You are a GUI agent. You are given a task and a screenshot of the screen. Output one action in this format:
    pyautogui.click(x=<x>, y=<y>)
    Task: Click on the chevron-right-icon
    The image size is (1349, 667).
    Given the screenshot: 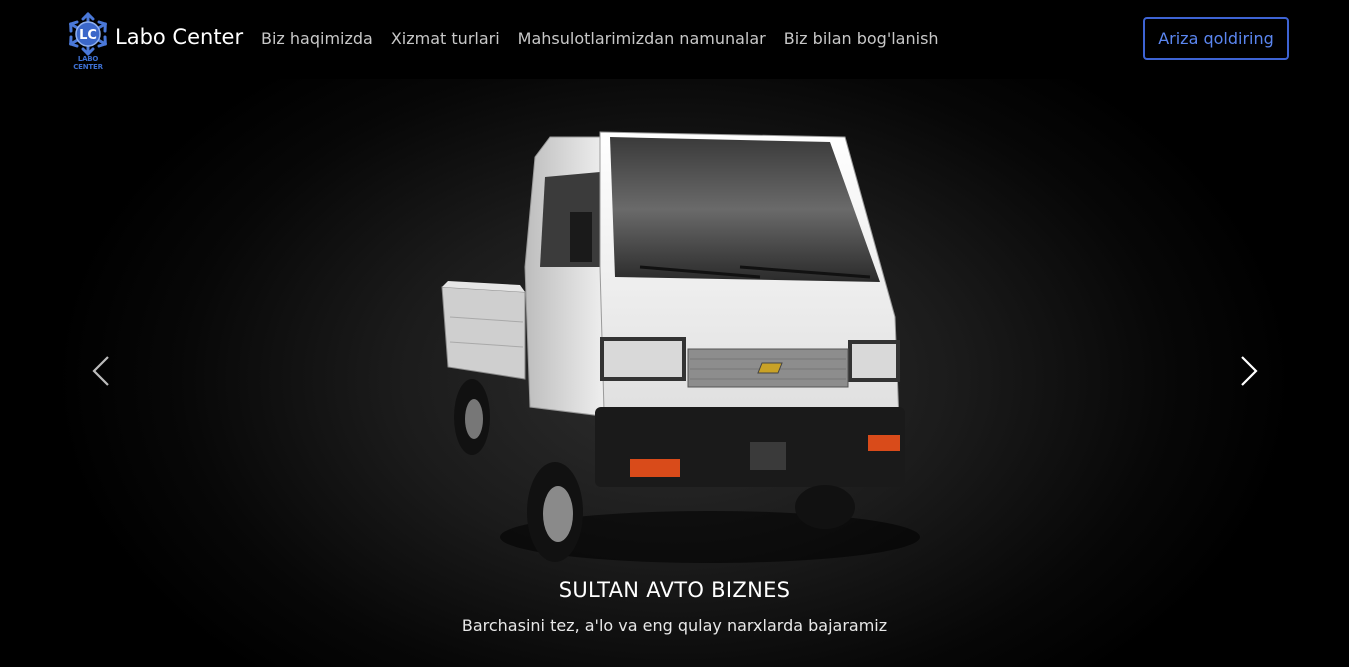 What is the action you would take?
    pyautogui.click(x=1249, y=371)
    